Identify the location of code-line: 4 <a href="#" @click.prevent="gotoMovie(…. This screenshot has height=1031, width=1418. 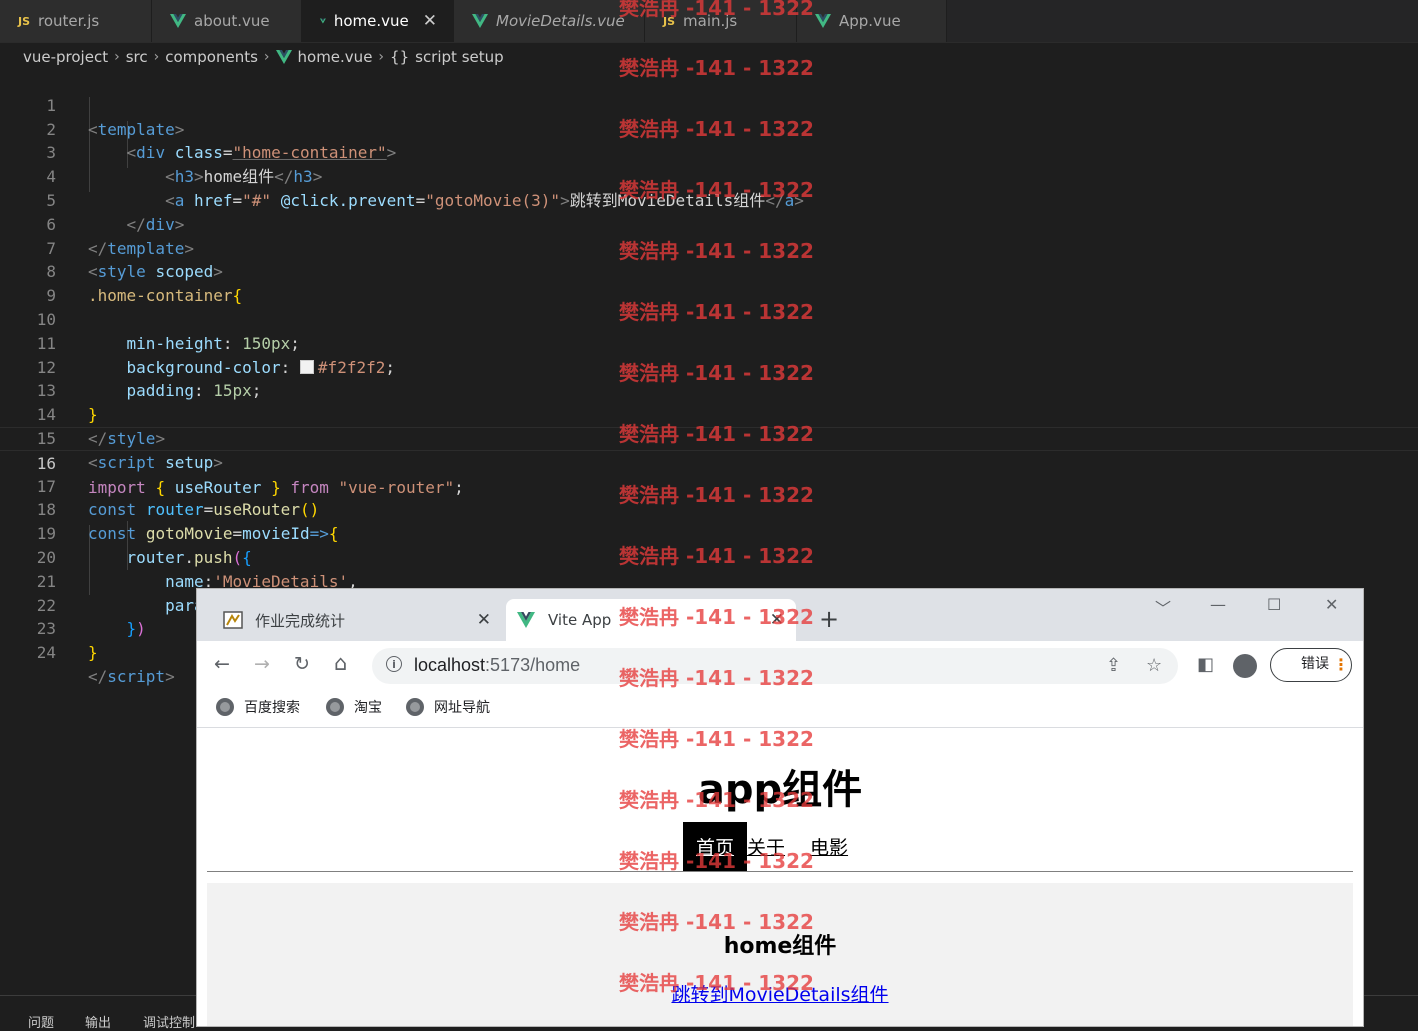
(709, 175).